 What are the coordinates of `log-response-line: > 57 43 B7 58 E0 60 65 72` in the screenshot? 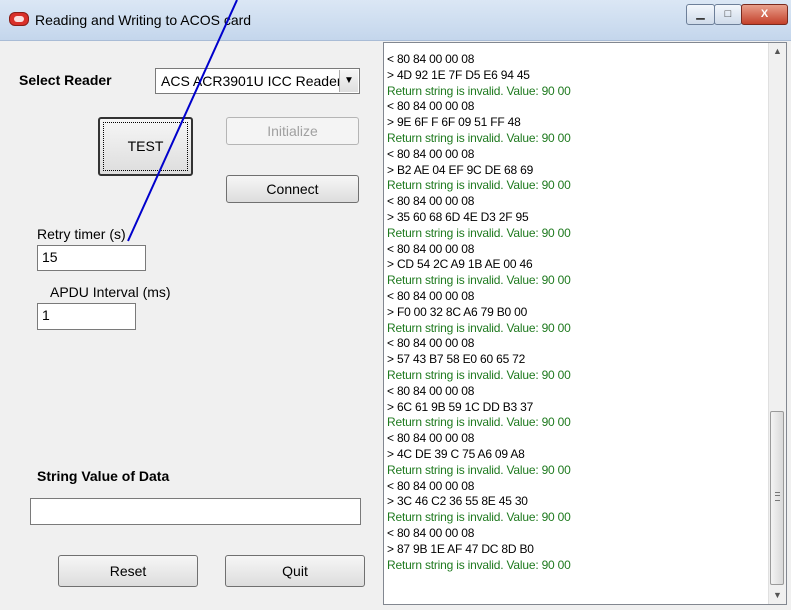 It's located at (456, 359).